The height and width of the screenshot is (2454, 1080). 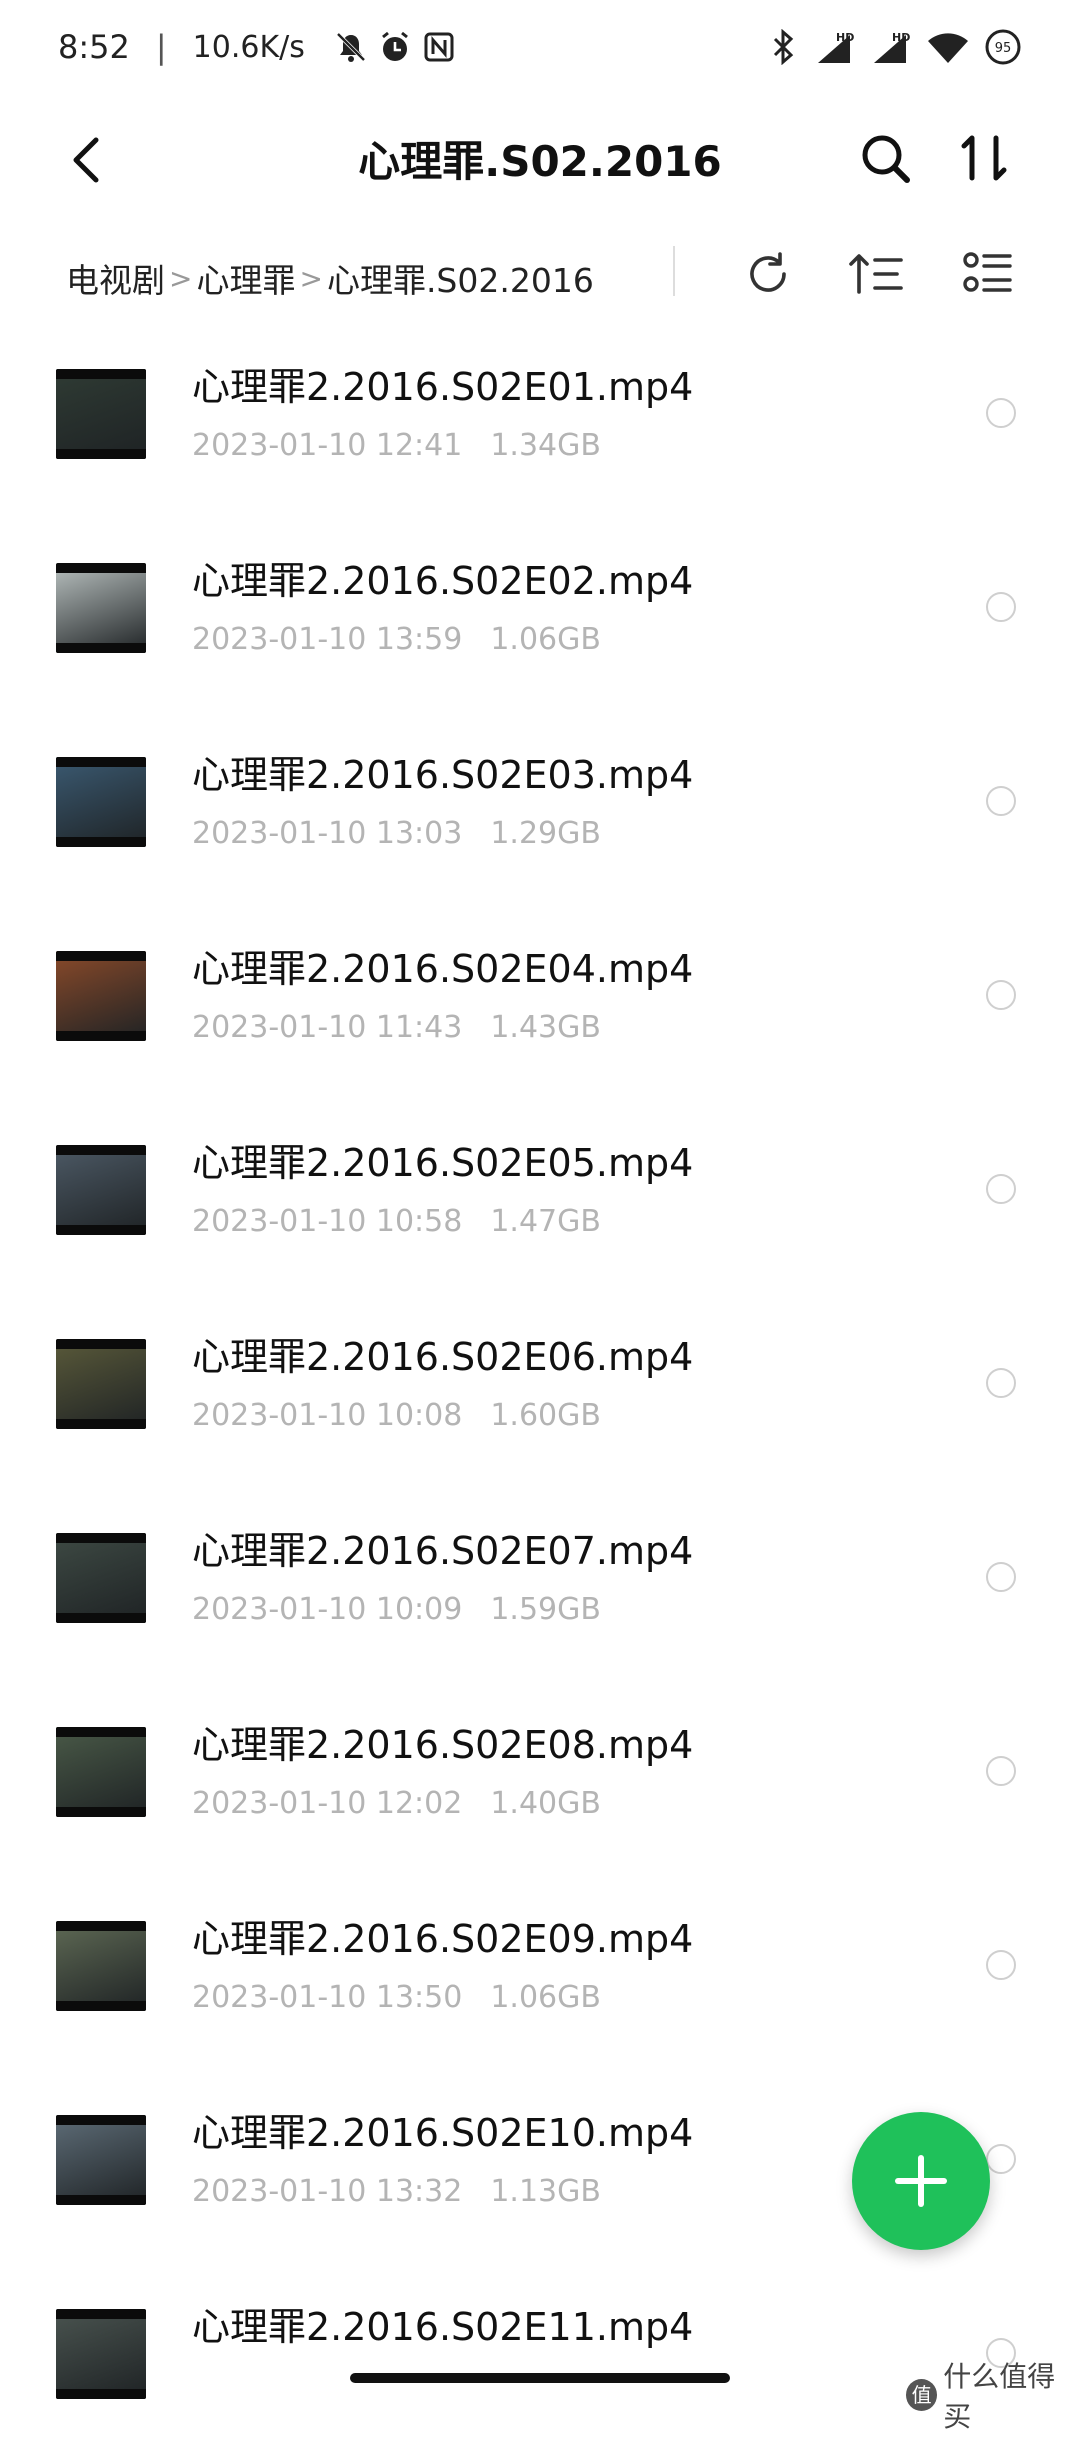 I want to click on file-date: 2023-01-10 12:41, so click(x=327, y=445).